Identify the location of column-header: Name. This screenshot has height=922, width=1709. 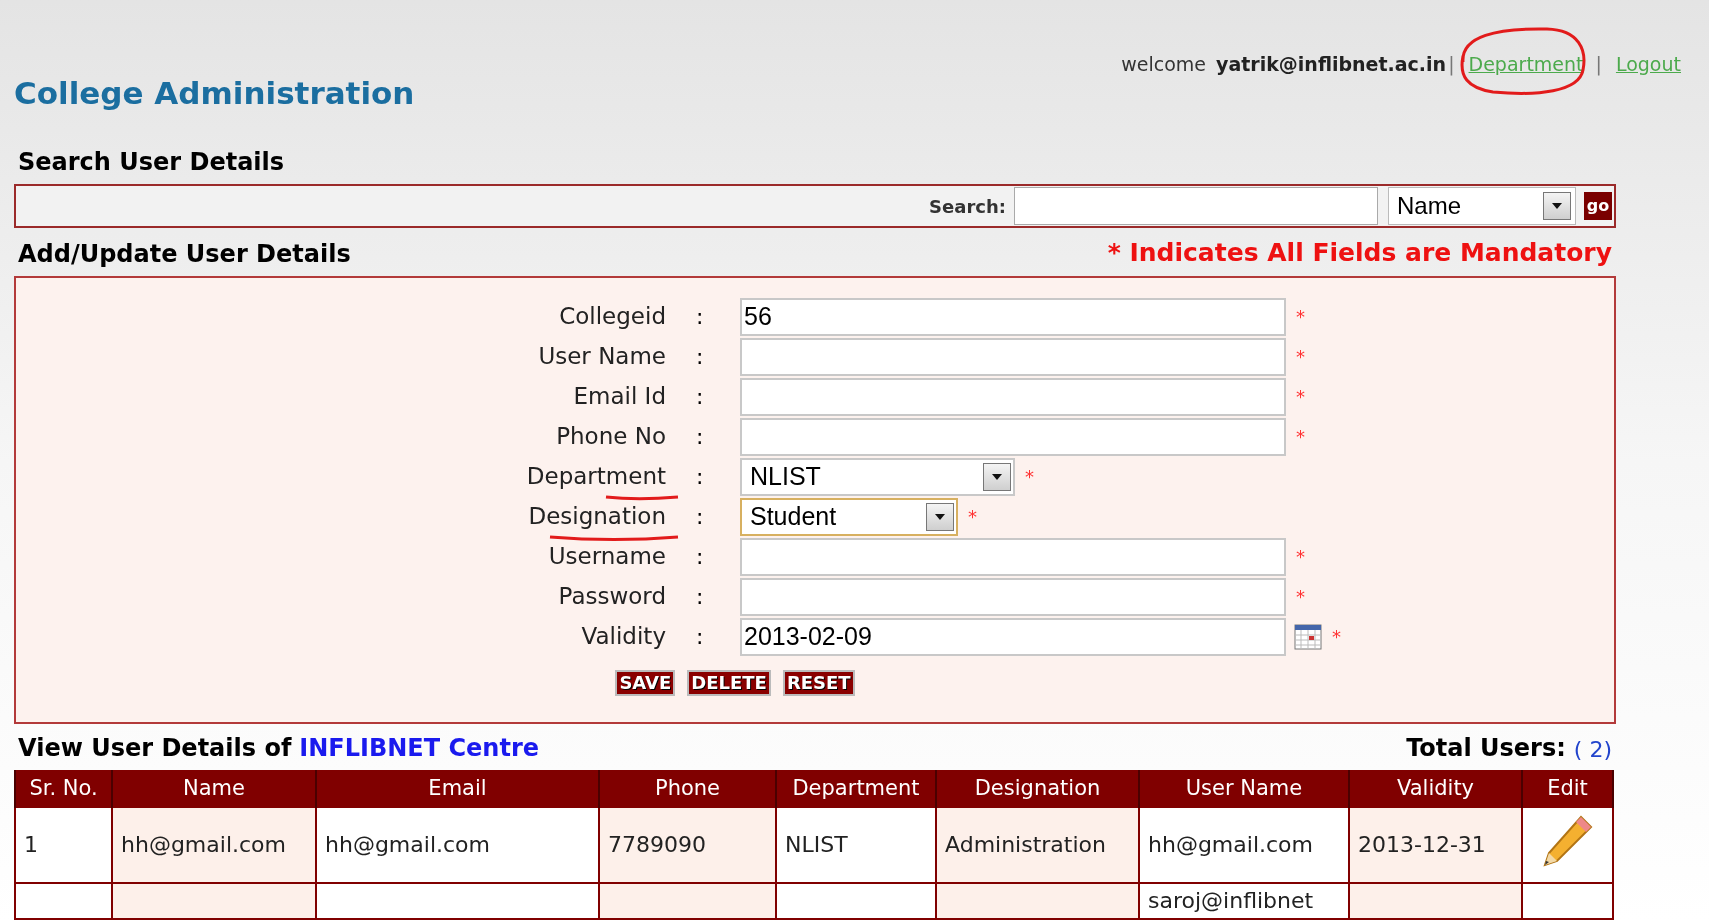
(214, 788).